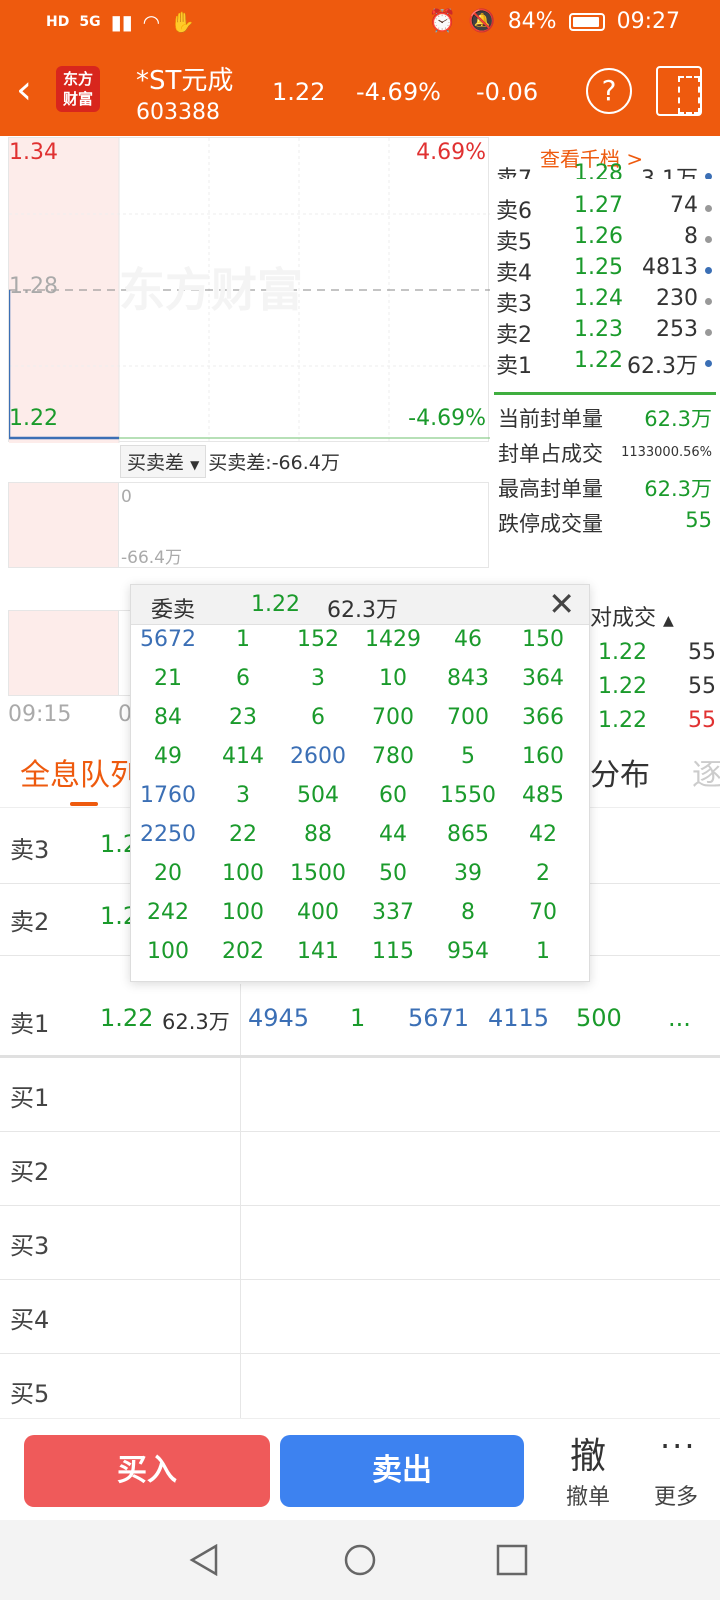  What do you see at coordinates (168, 912) in the screenshot?
I see `order-cell: 242` at bounding box center [168, 912].